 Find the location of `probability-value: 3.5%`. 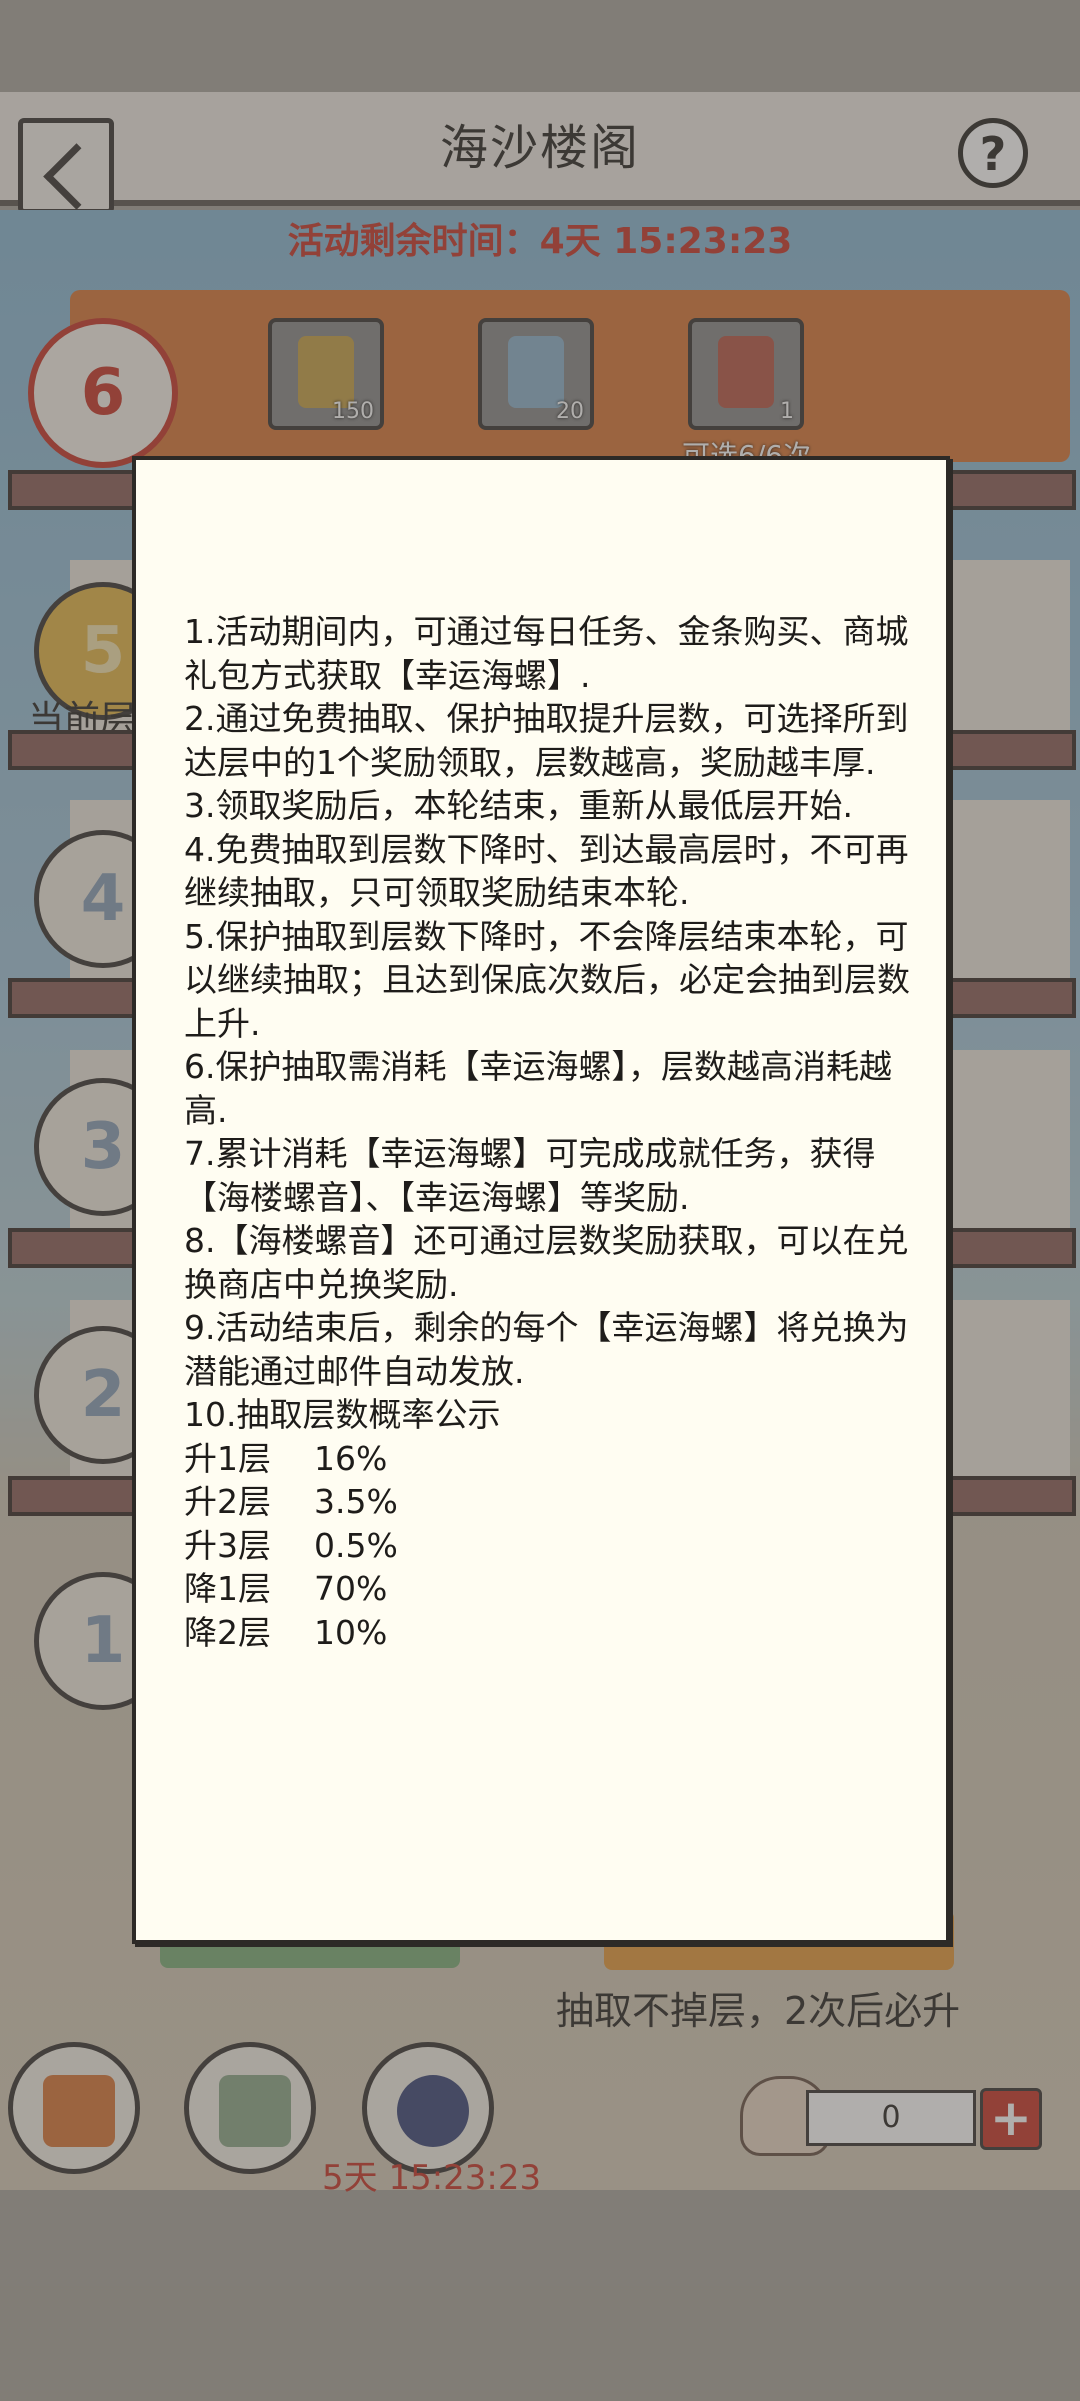

probability-value: 3.5% is located at coordinates (356, 1501).